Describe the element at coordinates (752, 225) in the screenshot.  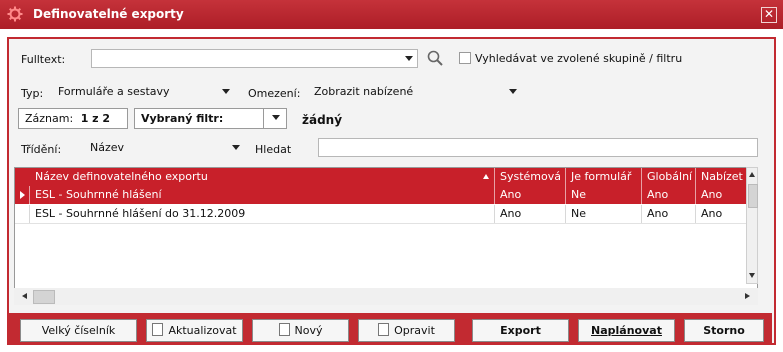
I see `vertical-scrollbar` at that location.